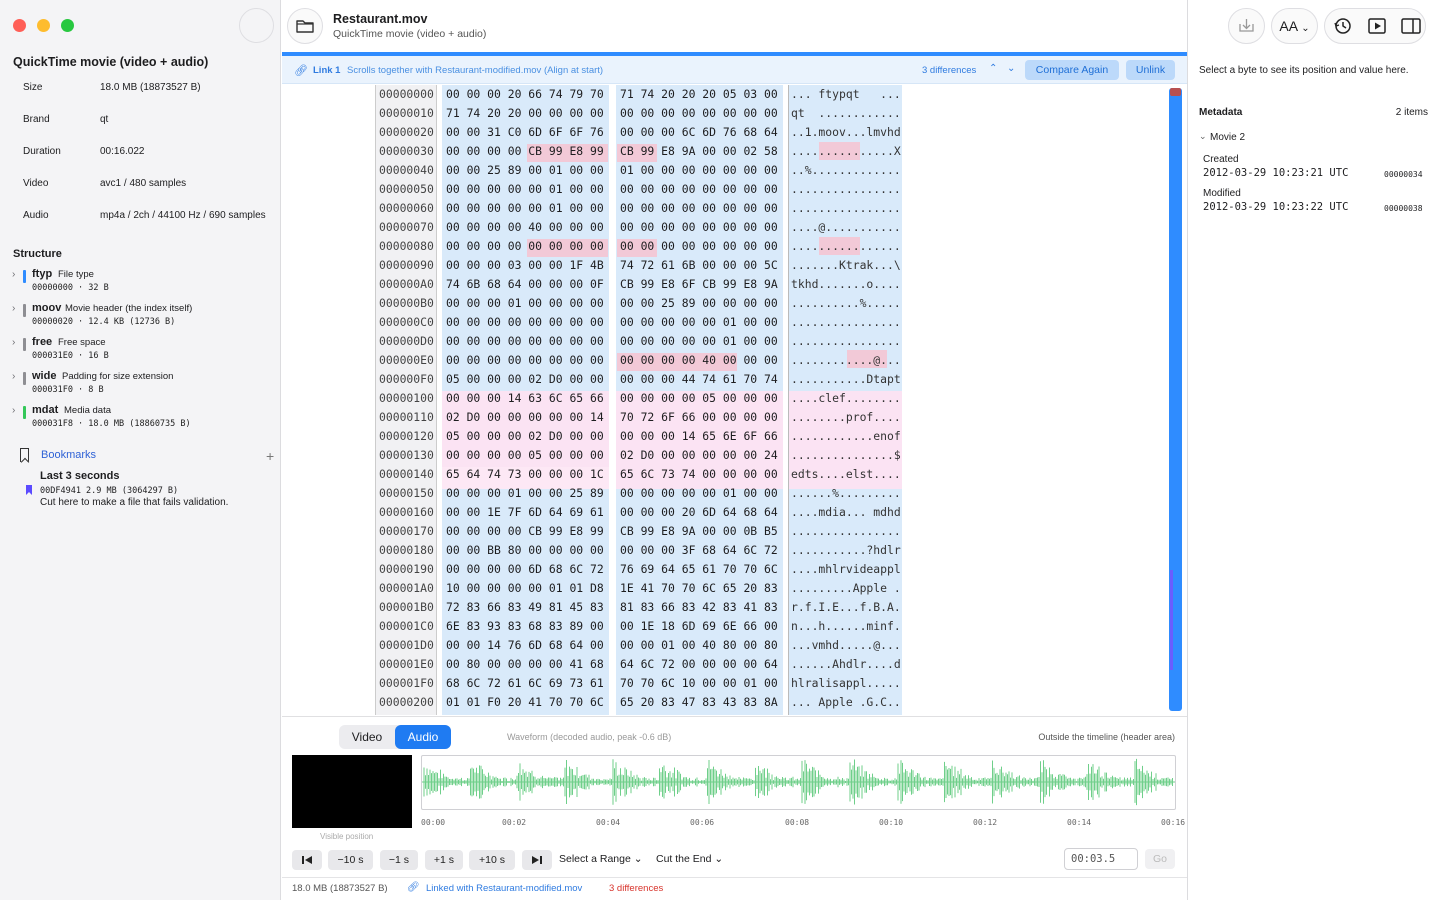  What do you see at coordinates (1246, 26) in the screenshot?
I see `export-button` at bounding box center [1246, 26].